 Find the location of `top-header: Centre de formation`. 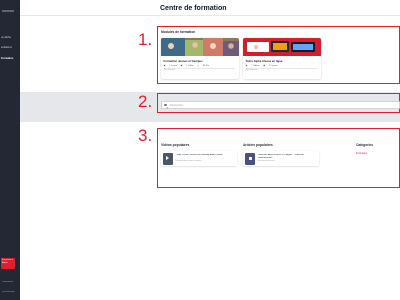

top-header: Centre de formation is located at coordinates (210, 8).